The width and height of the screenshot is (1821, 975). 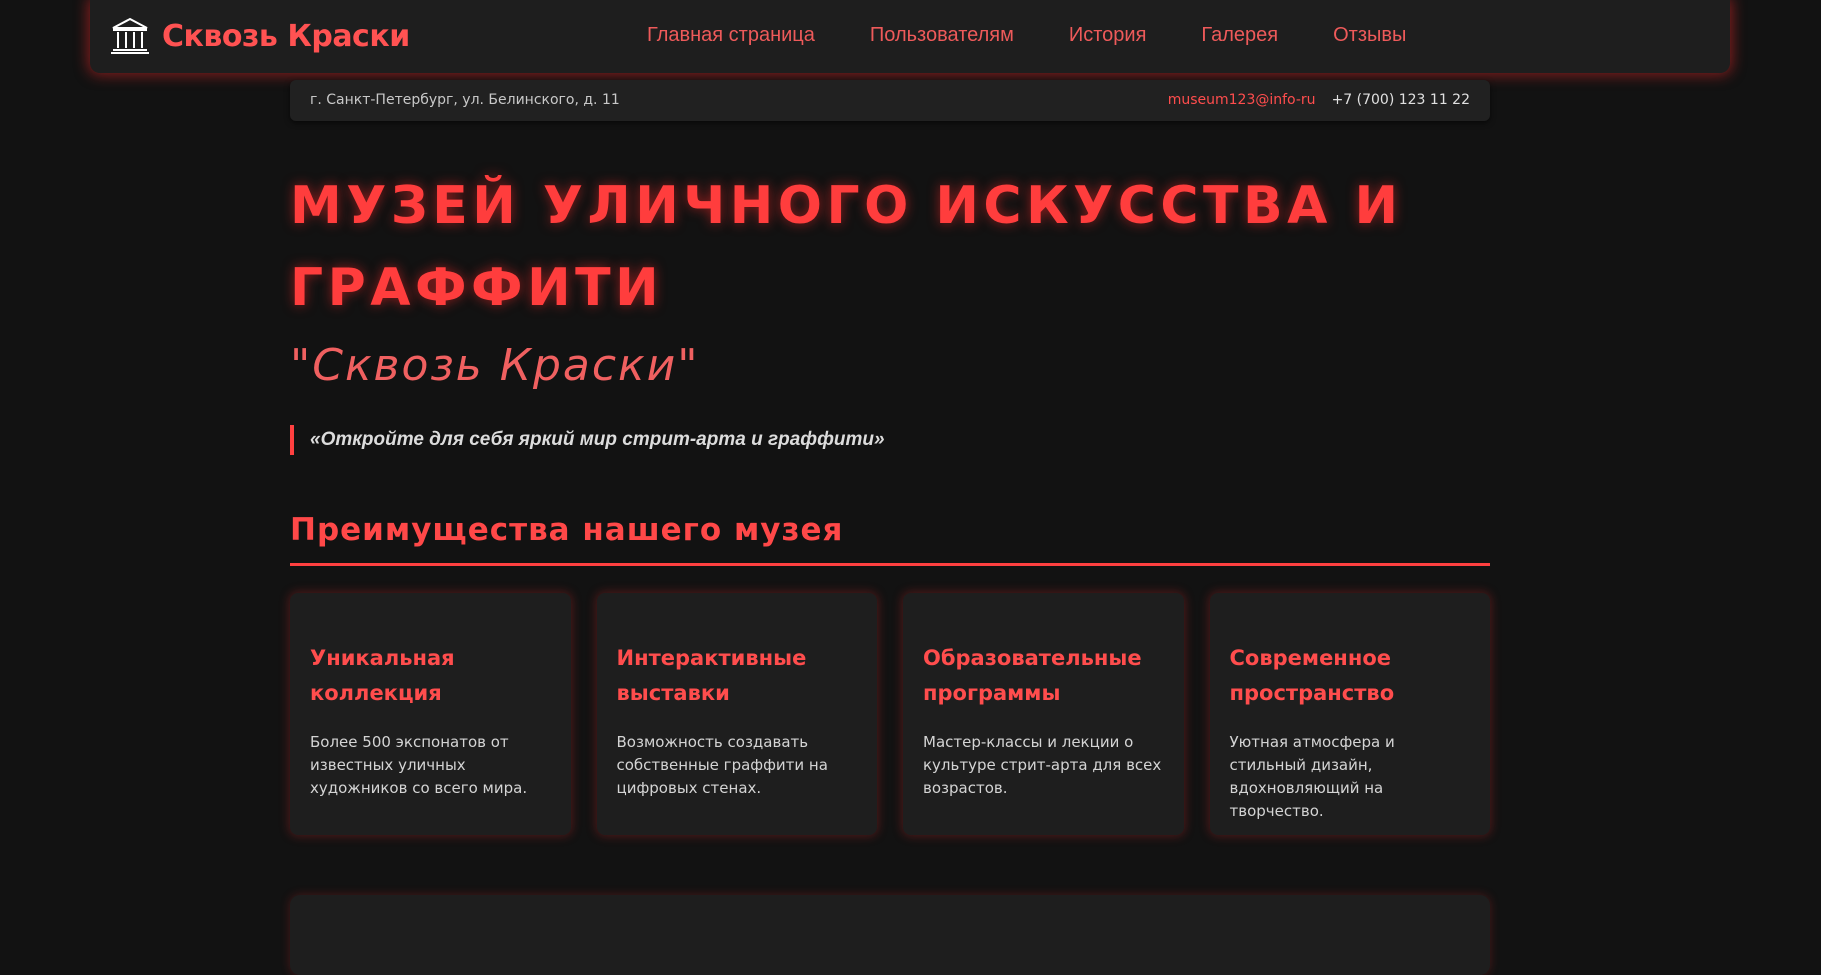 What do you see at coordinates (567, 530) in the screenshot?
I see `section-title-advantages: Преимущества нашего музея` at bounding box center [567, 530].